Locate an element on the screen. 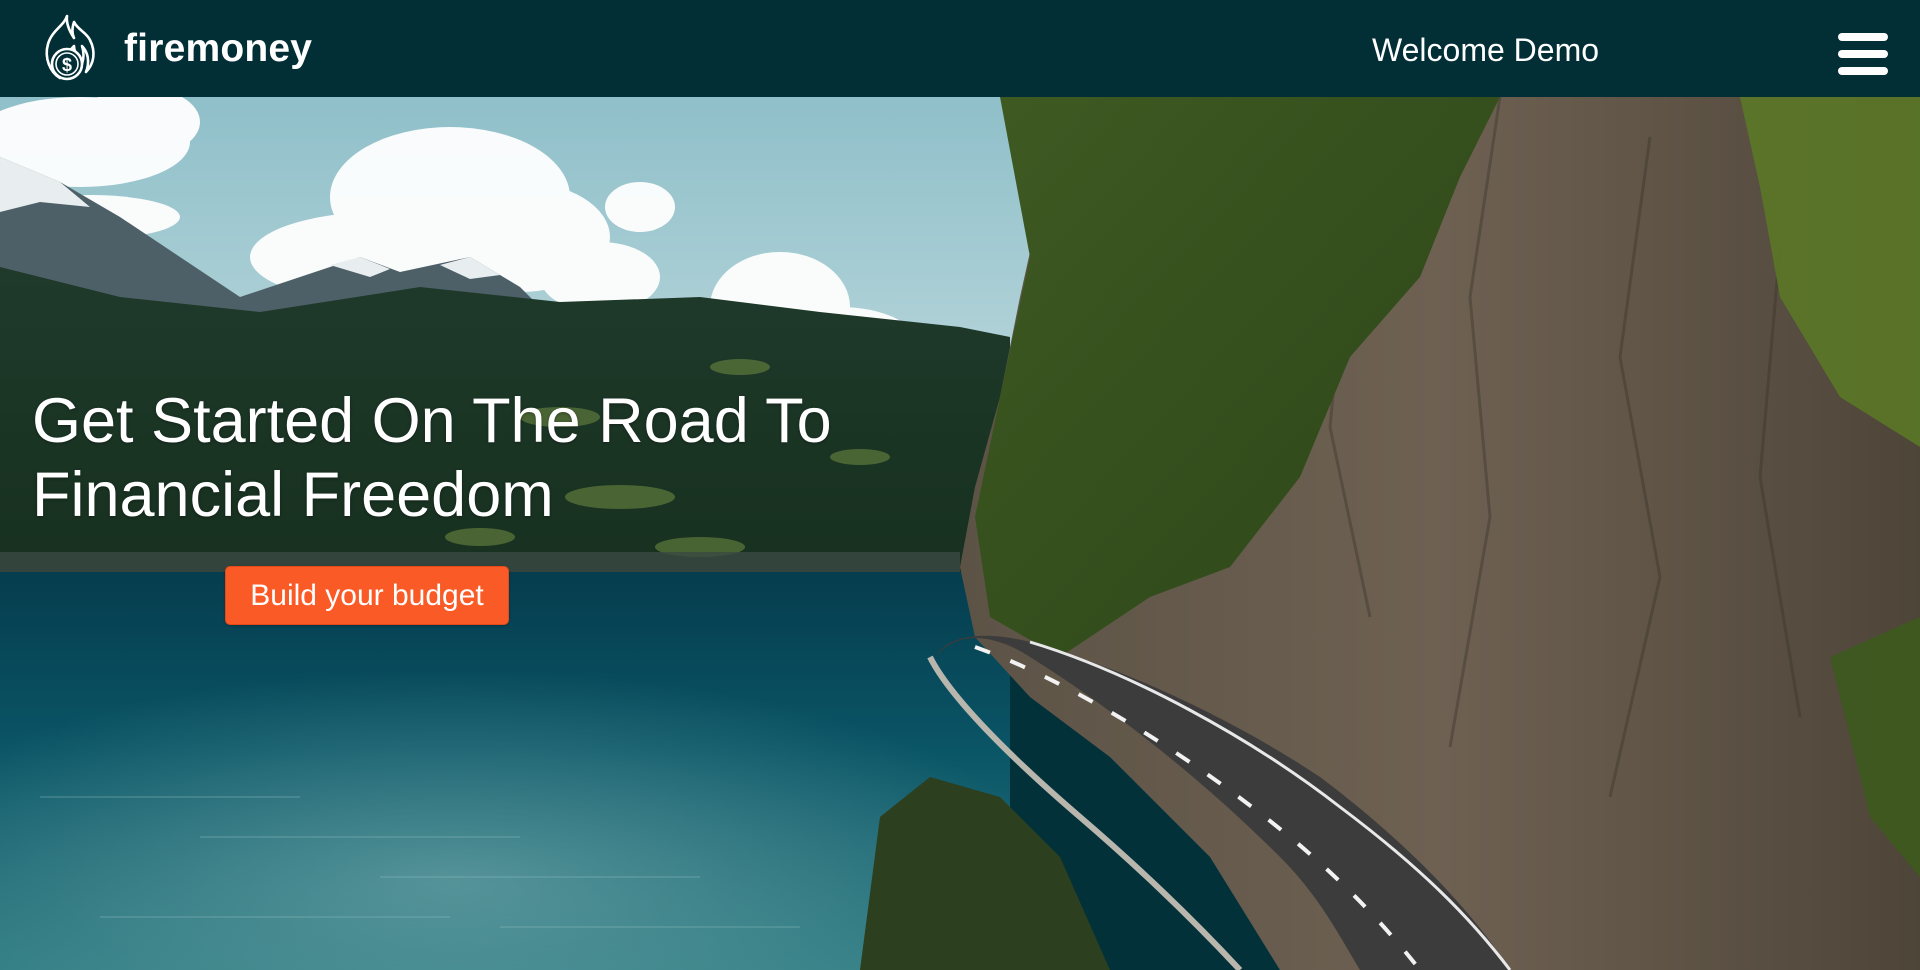 This screenshot has height=970, width=1920. welcome-text: Welcome Demo is located at coordinates (1486, 50).